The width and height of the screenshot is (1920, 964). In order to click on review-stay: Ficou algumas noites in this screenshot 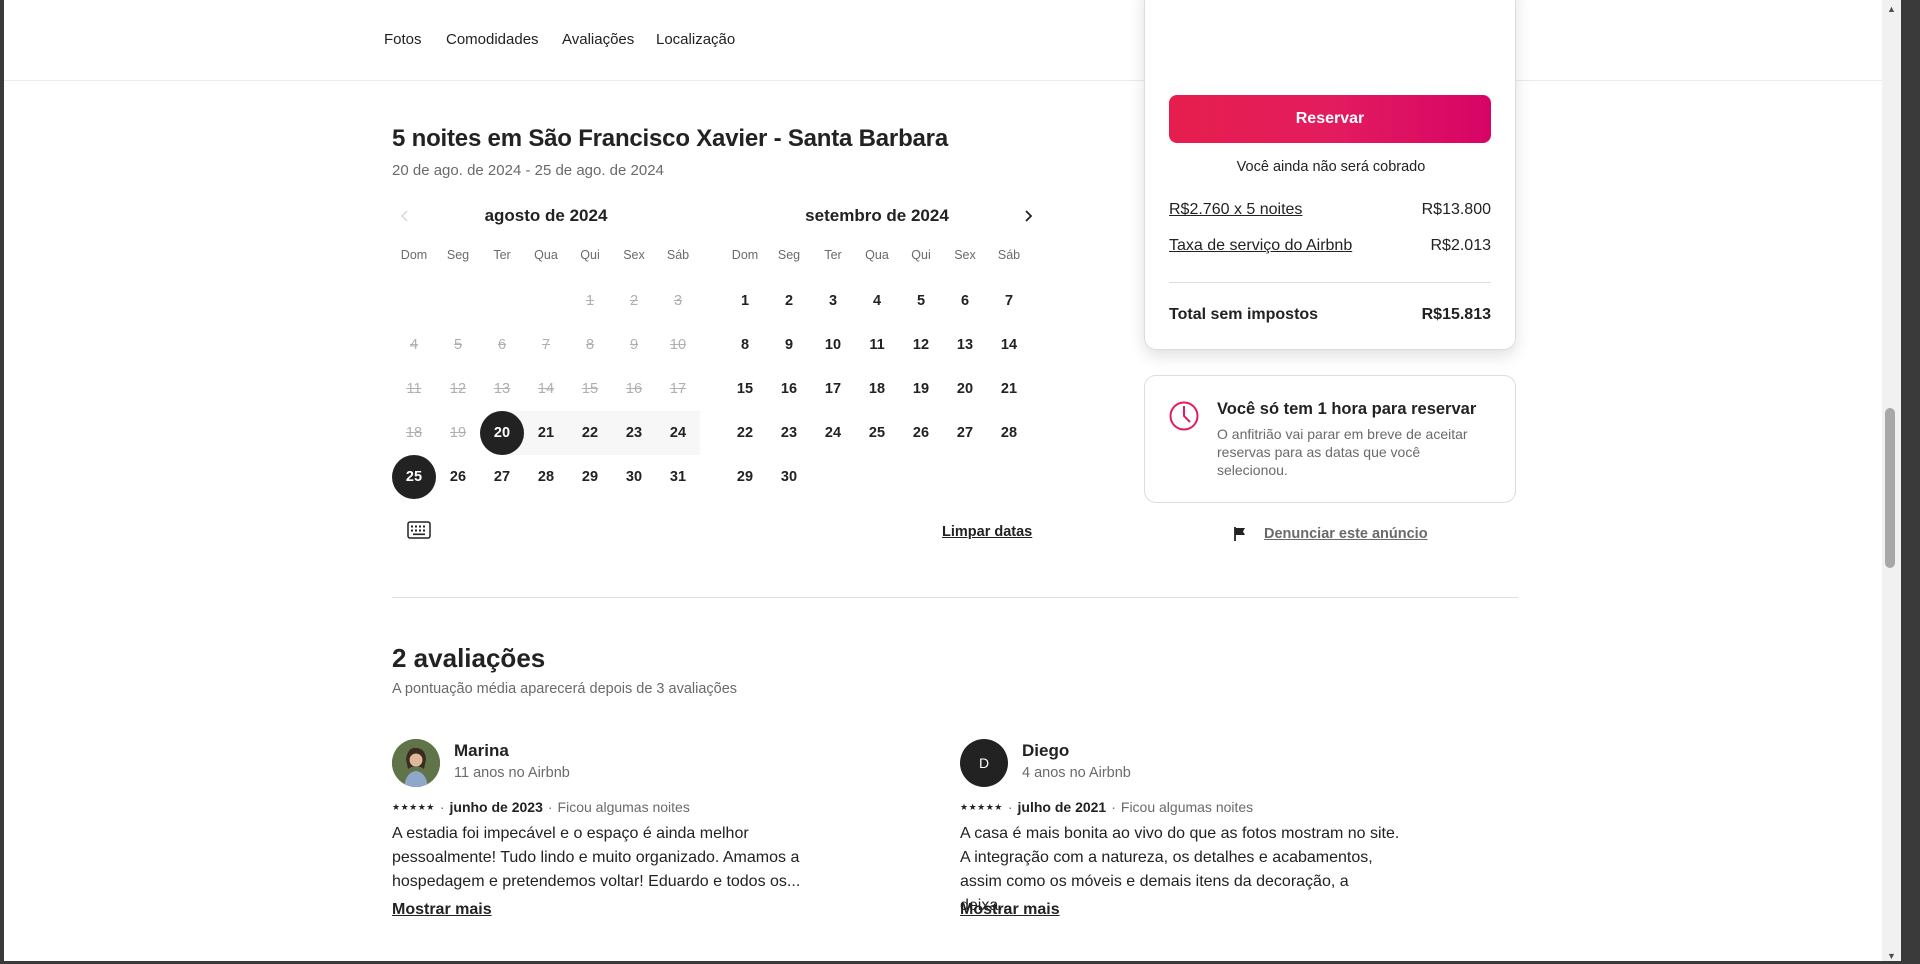, I will do `click(1187, 807)`.